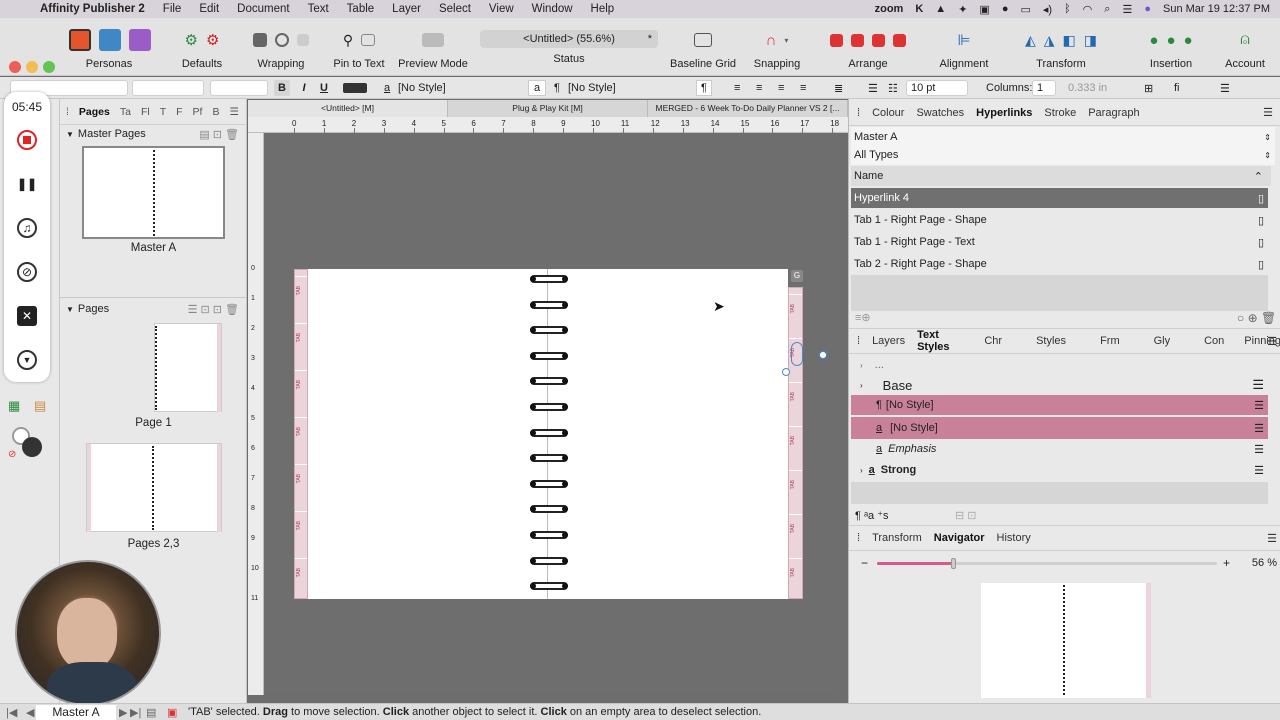 This screenshot has height=720, width=1280. I want to click on bold-button: B, so click(282, 88).